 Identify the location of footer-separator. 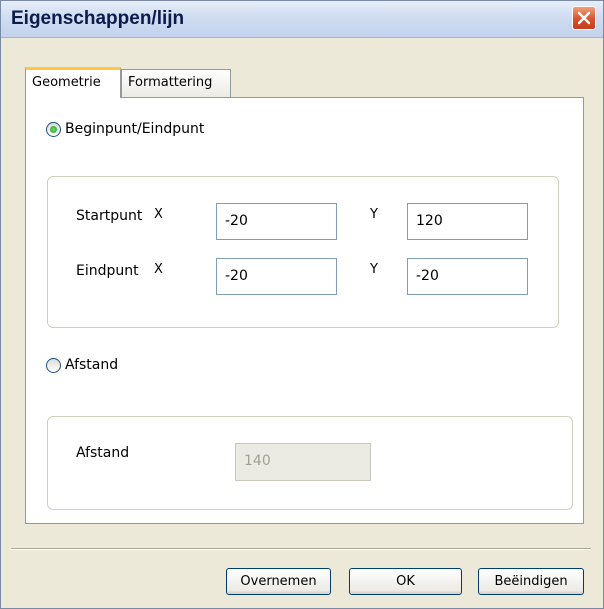
(301, 549).